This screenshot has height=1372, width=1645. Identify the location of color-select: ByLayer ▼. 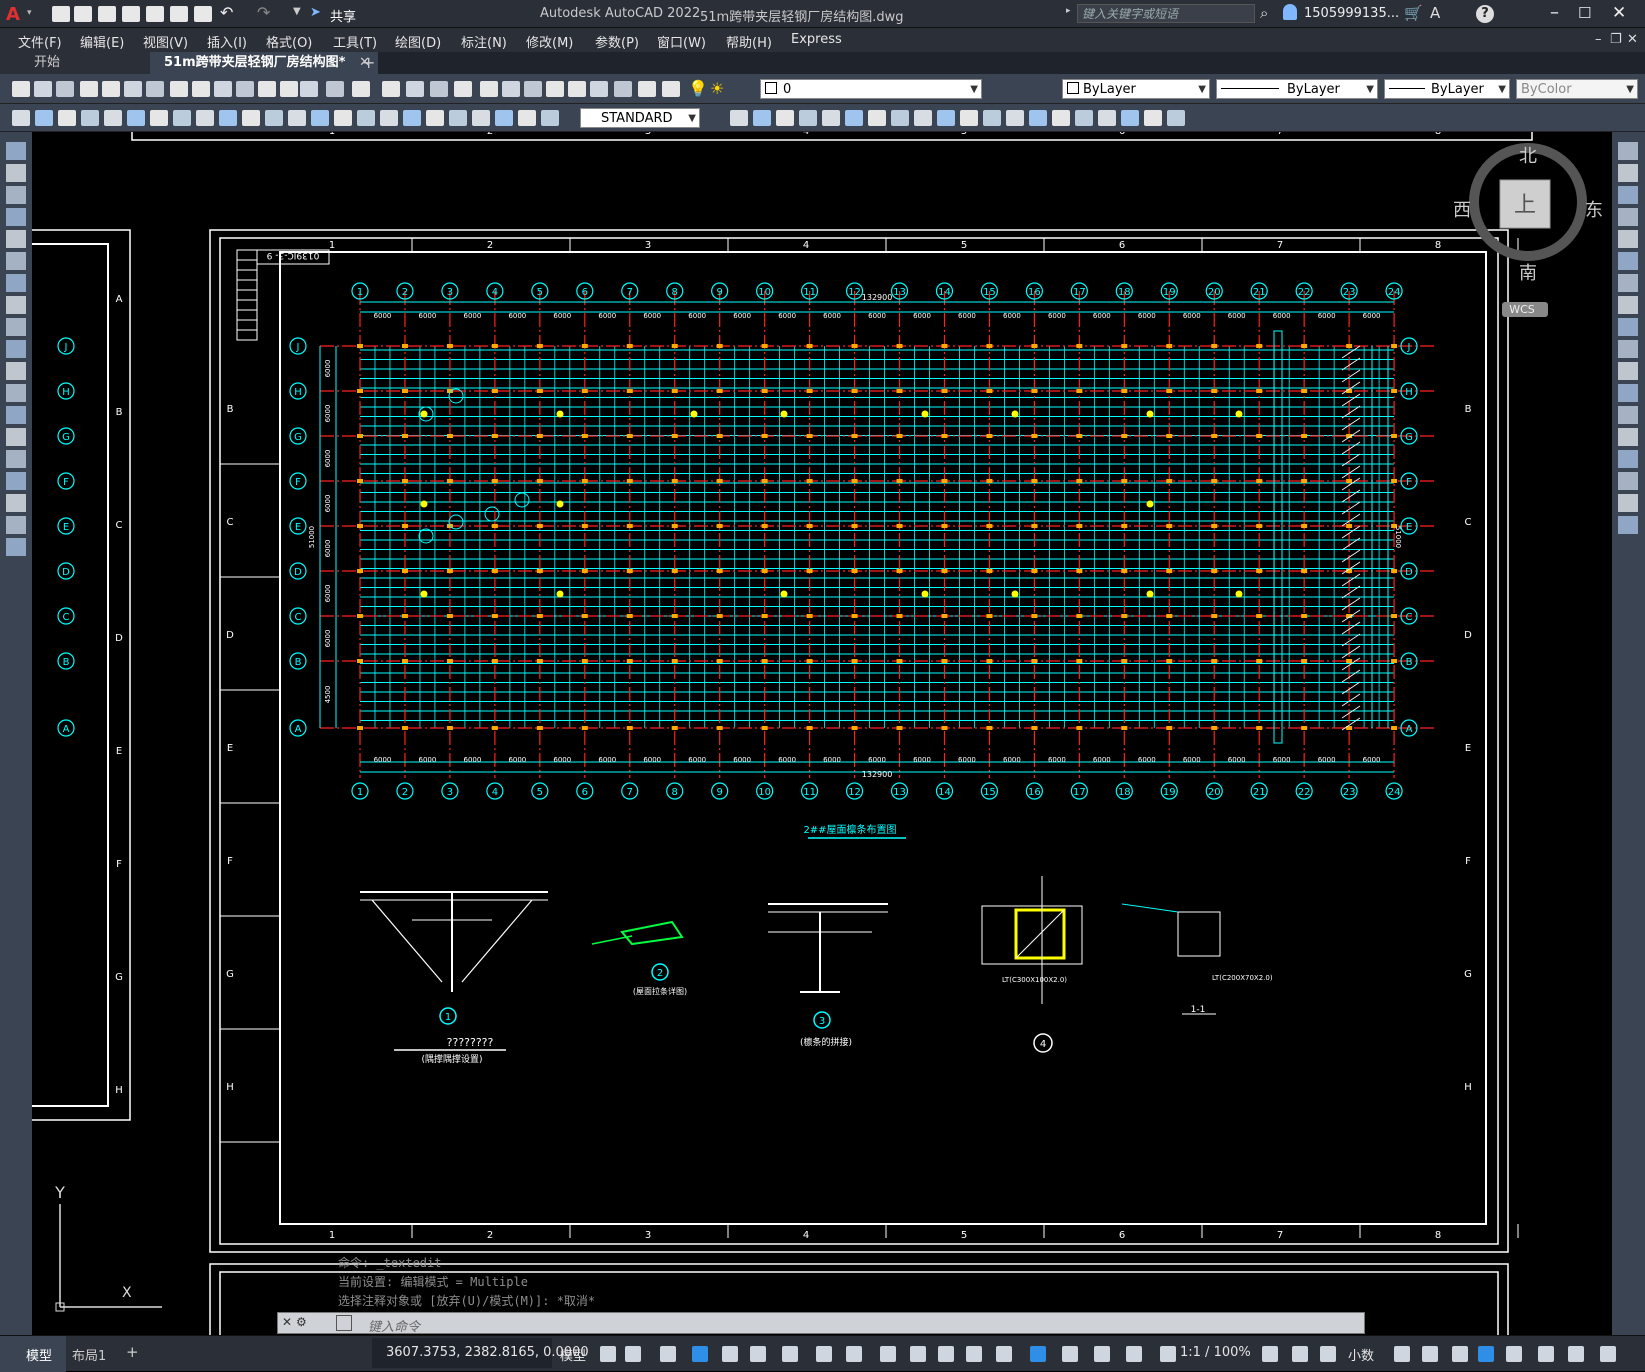
(1136, 89).